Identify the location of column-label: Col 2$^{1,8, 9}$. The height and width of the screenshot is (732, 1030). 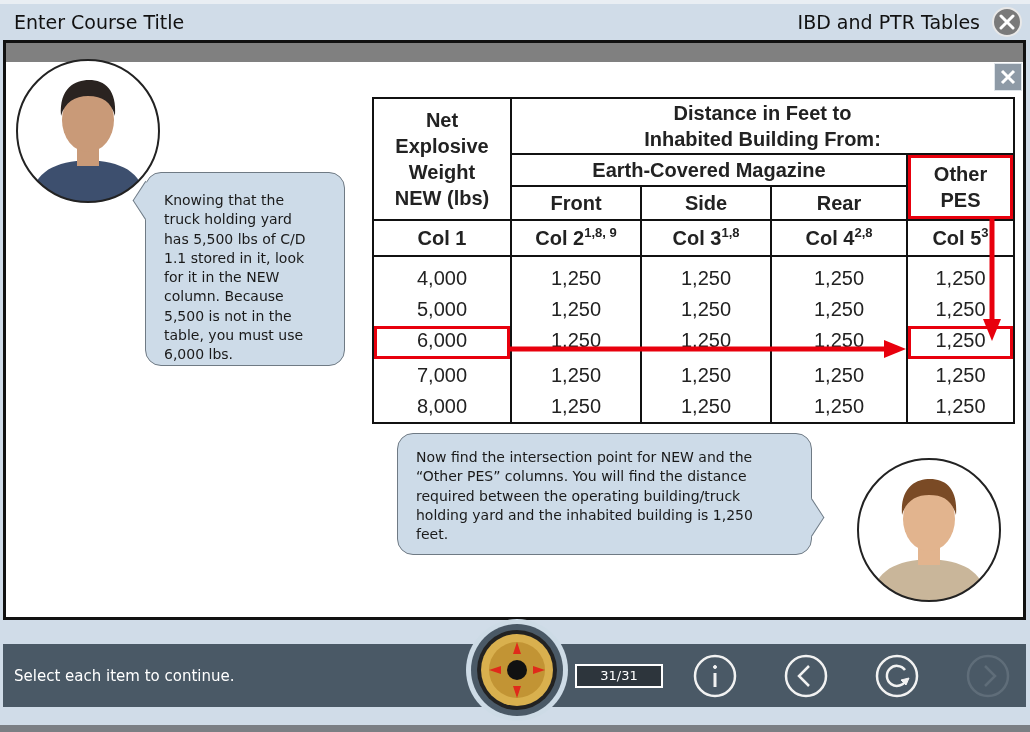
(576, 238).